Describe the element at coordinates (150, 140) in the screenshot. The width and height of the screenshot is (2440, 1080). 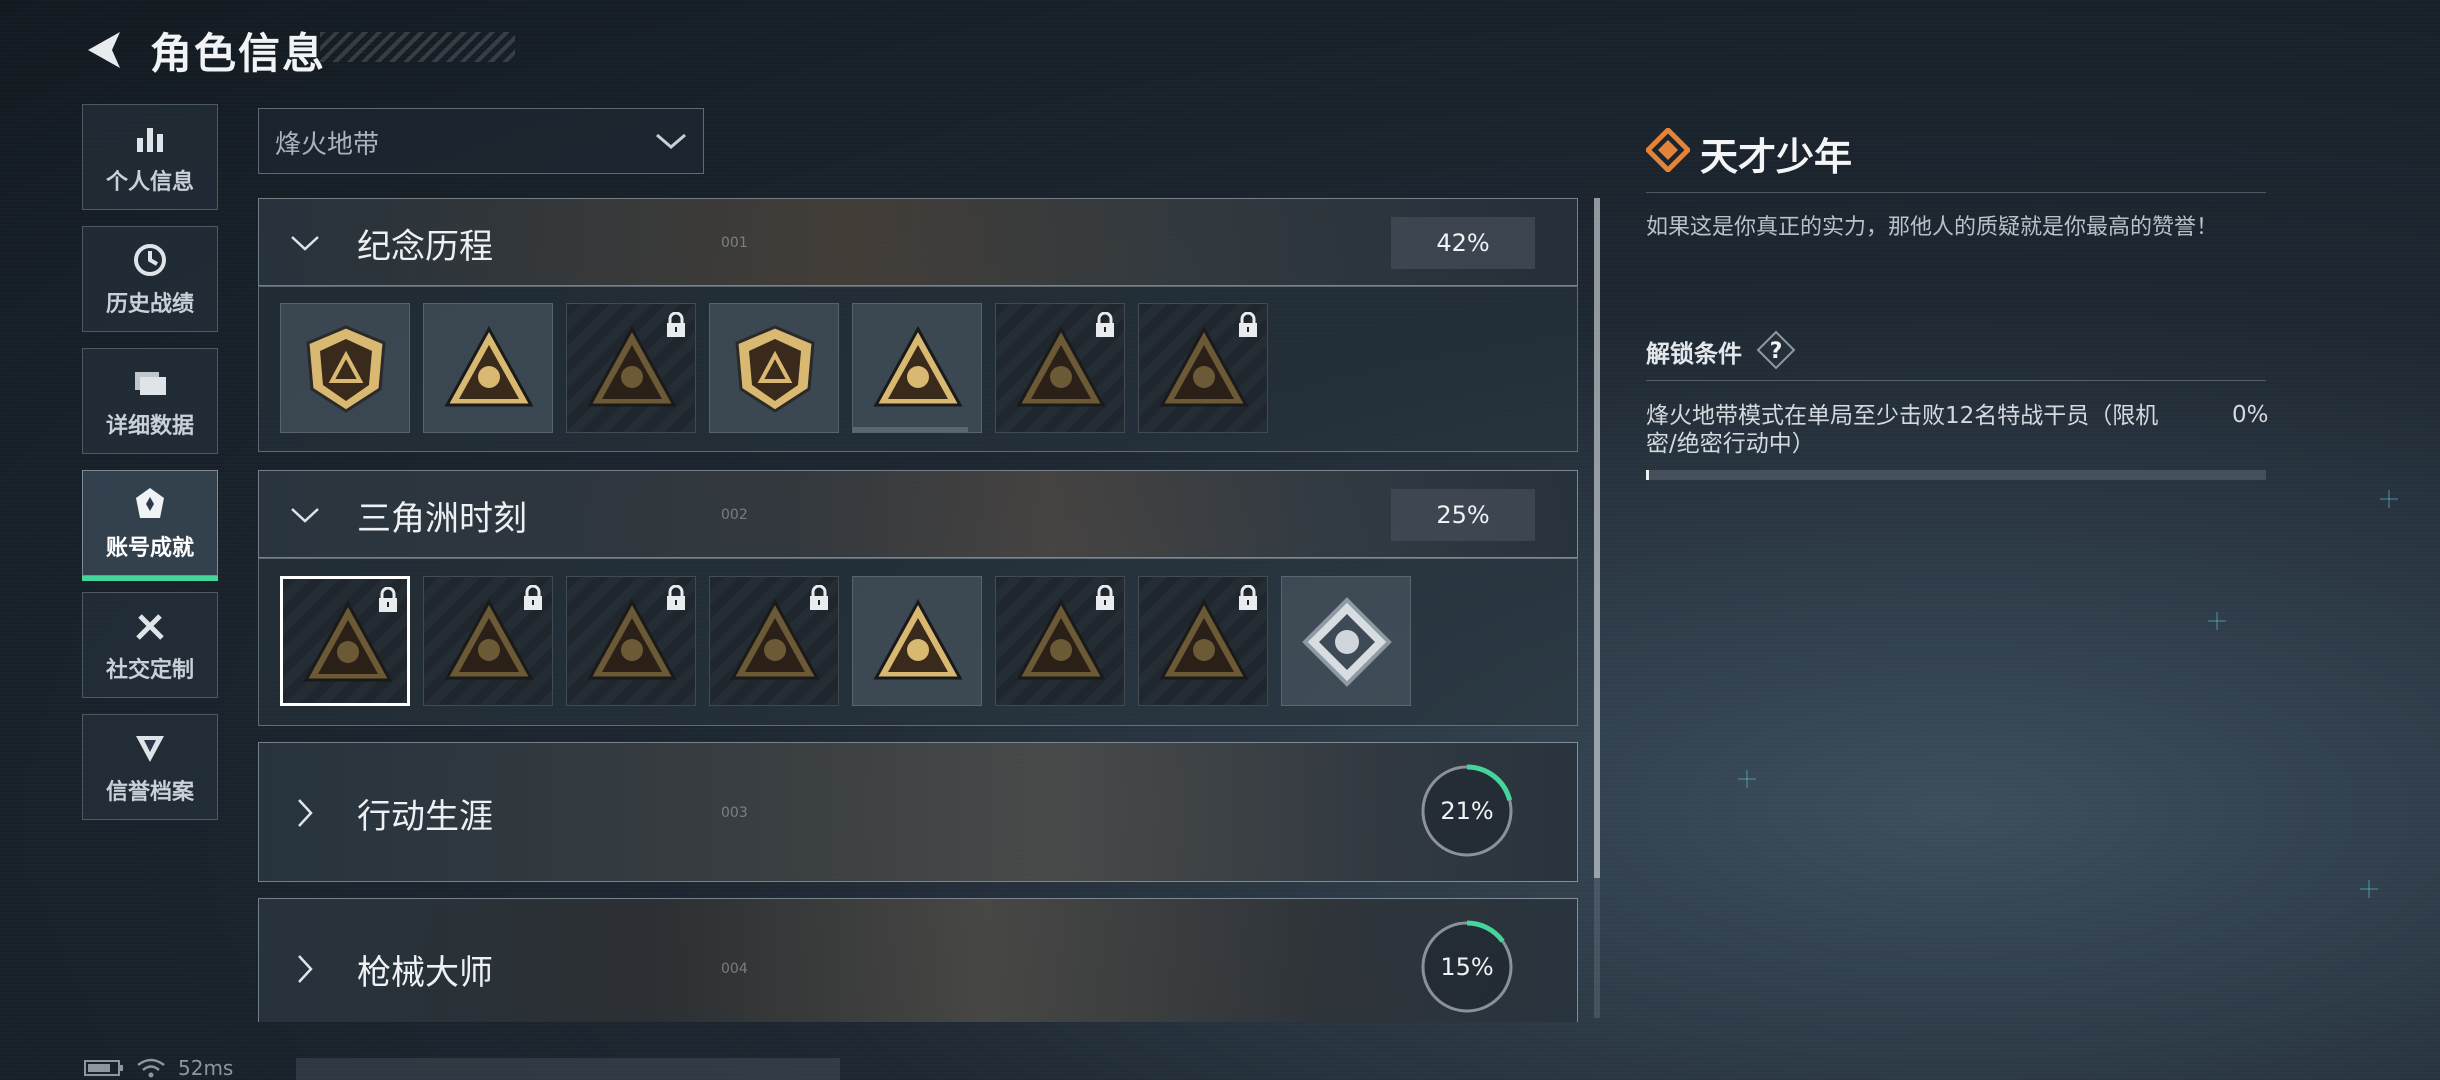
I see `bar-chart-icon` at that location.